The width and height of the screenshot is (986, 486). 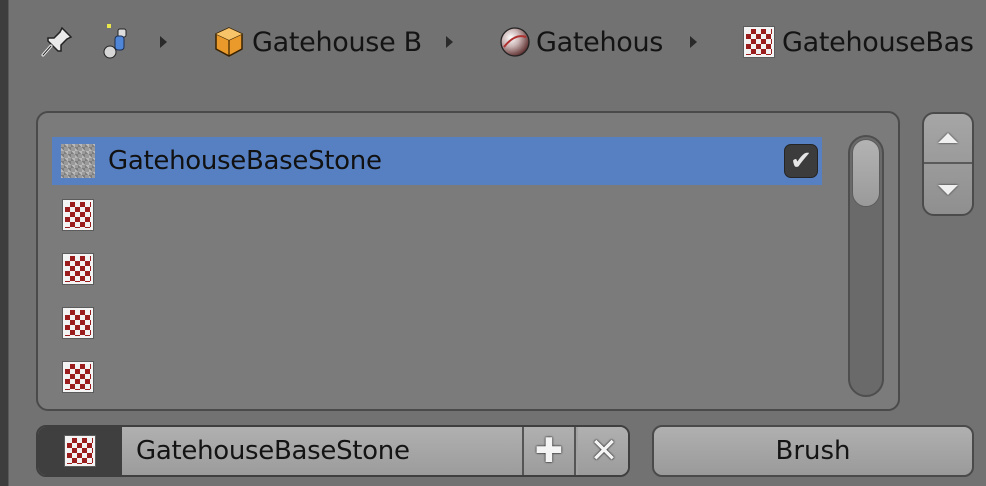 I want to click on move-up-icon, so click(x=948, y=138).